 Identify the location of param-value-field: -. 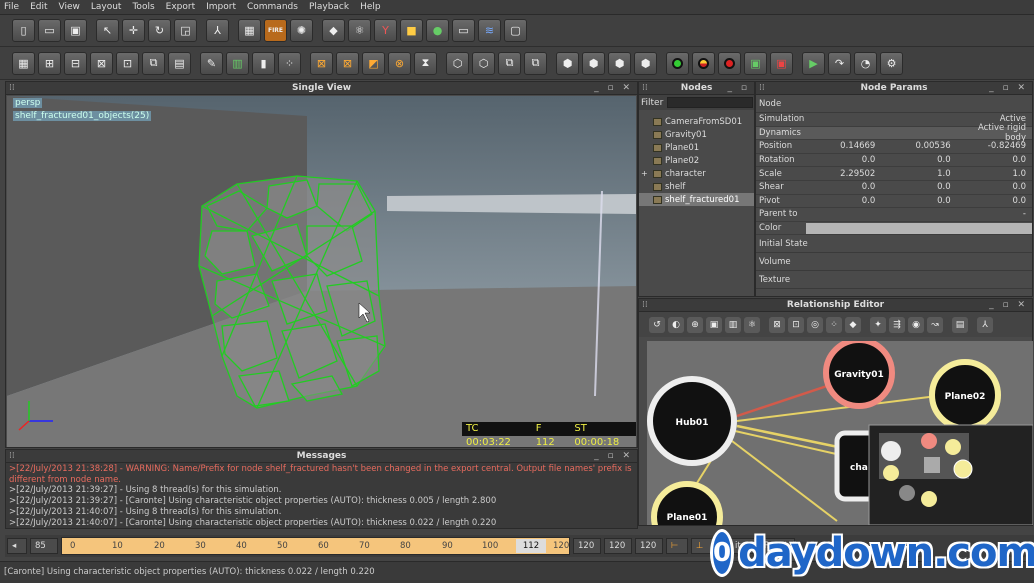
(994, 214).